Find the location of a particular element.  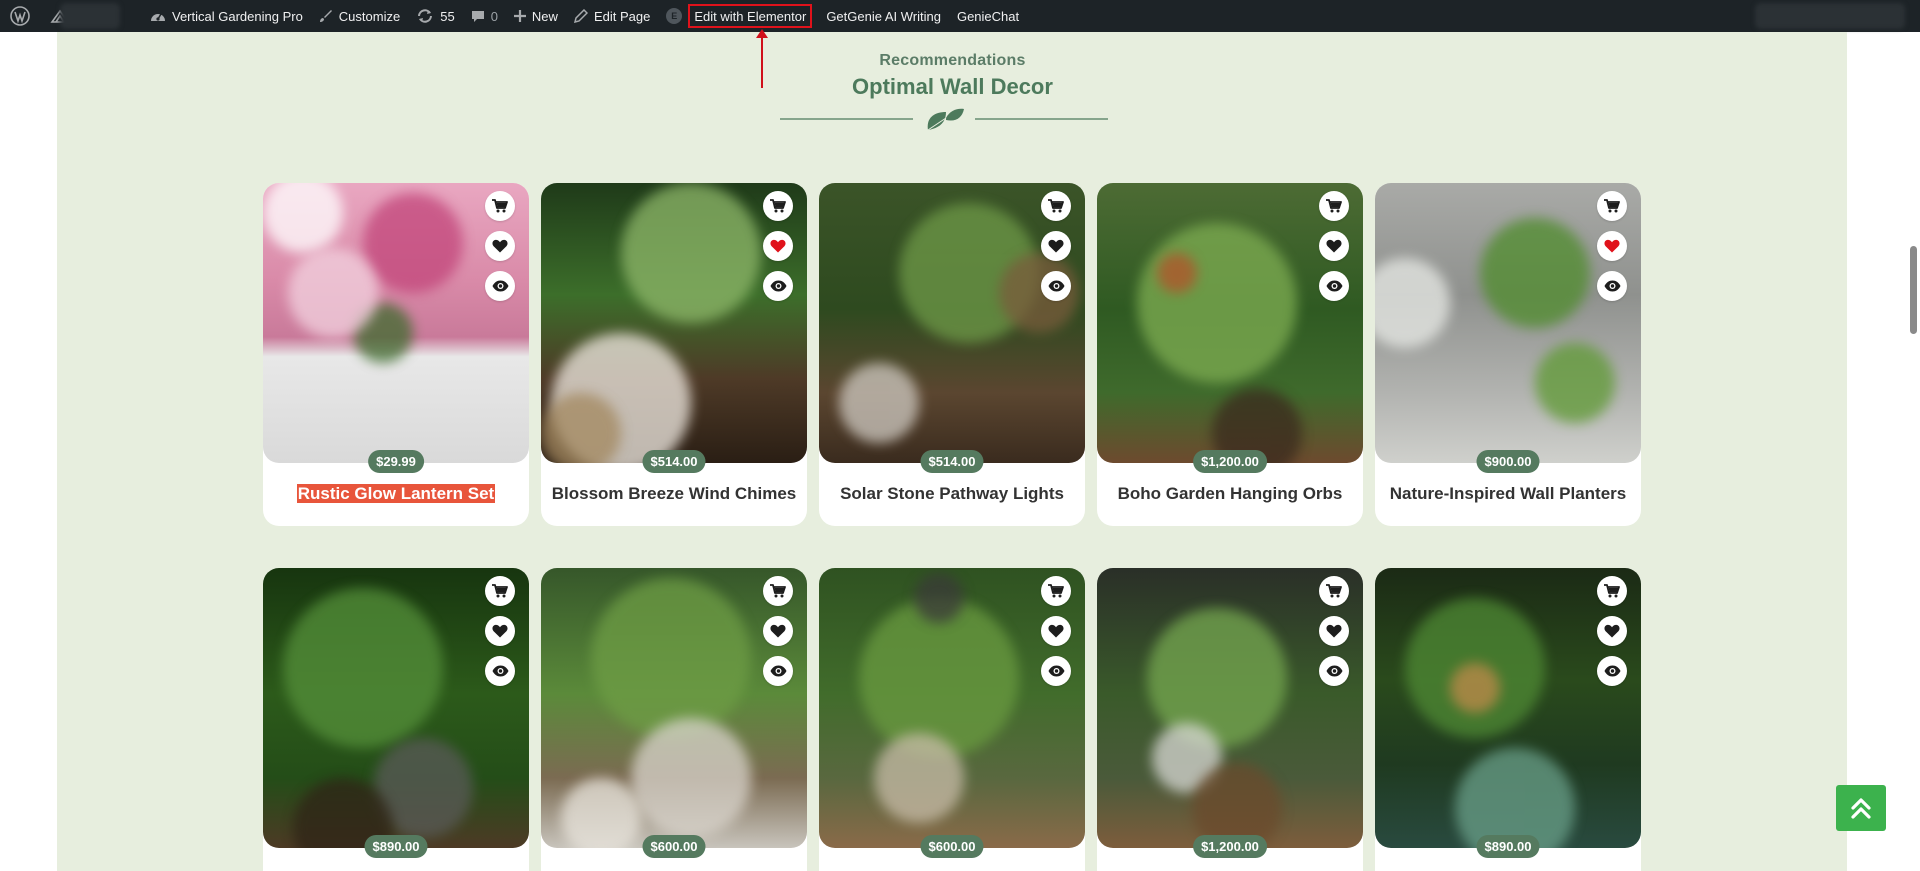

leaf-divider is located at coordinates (944, 119).